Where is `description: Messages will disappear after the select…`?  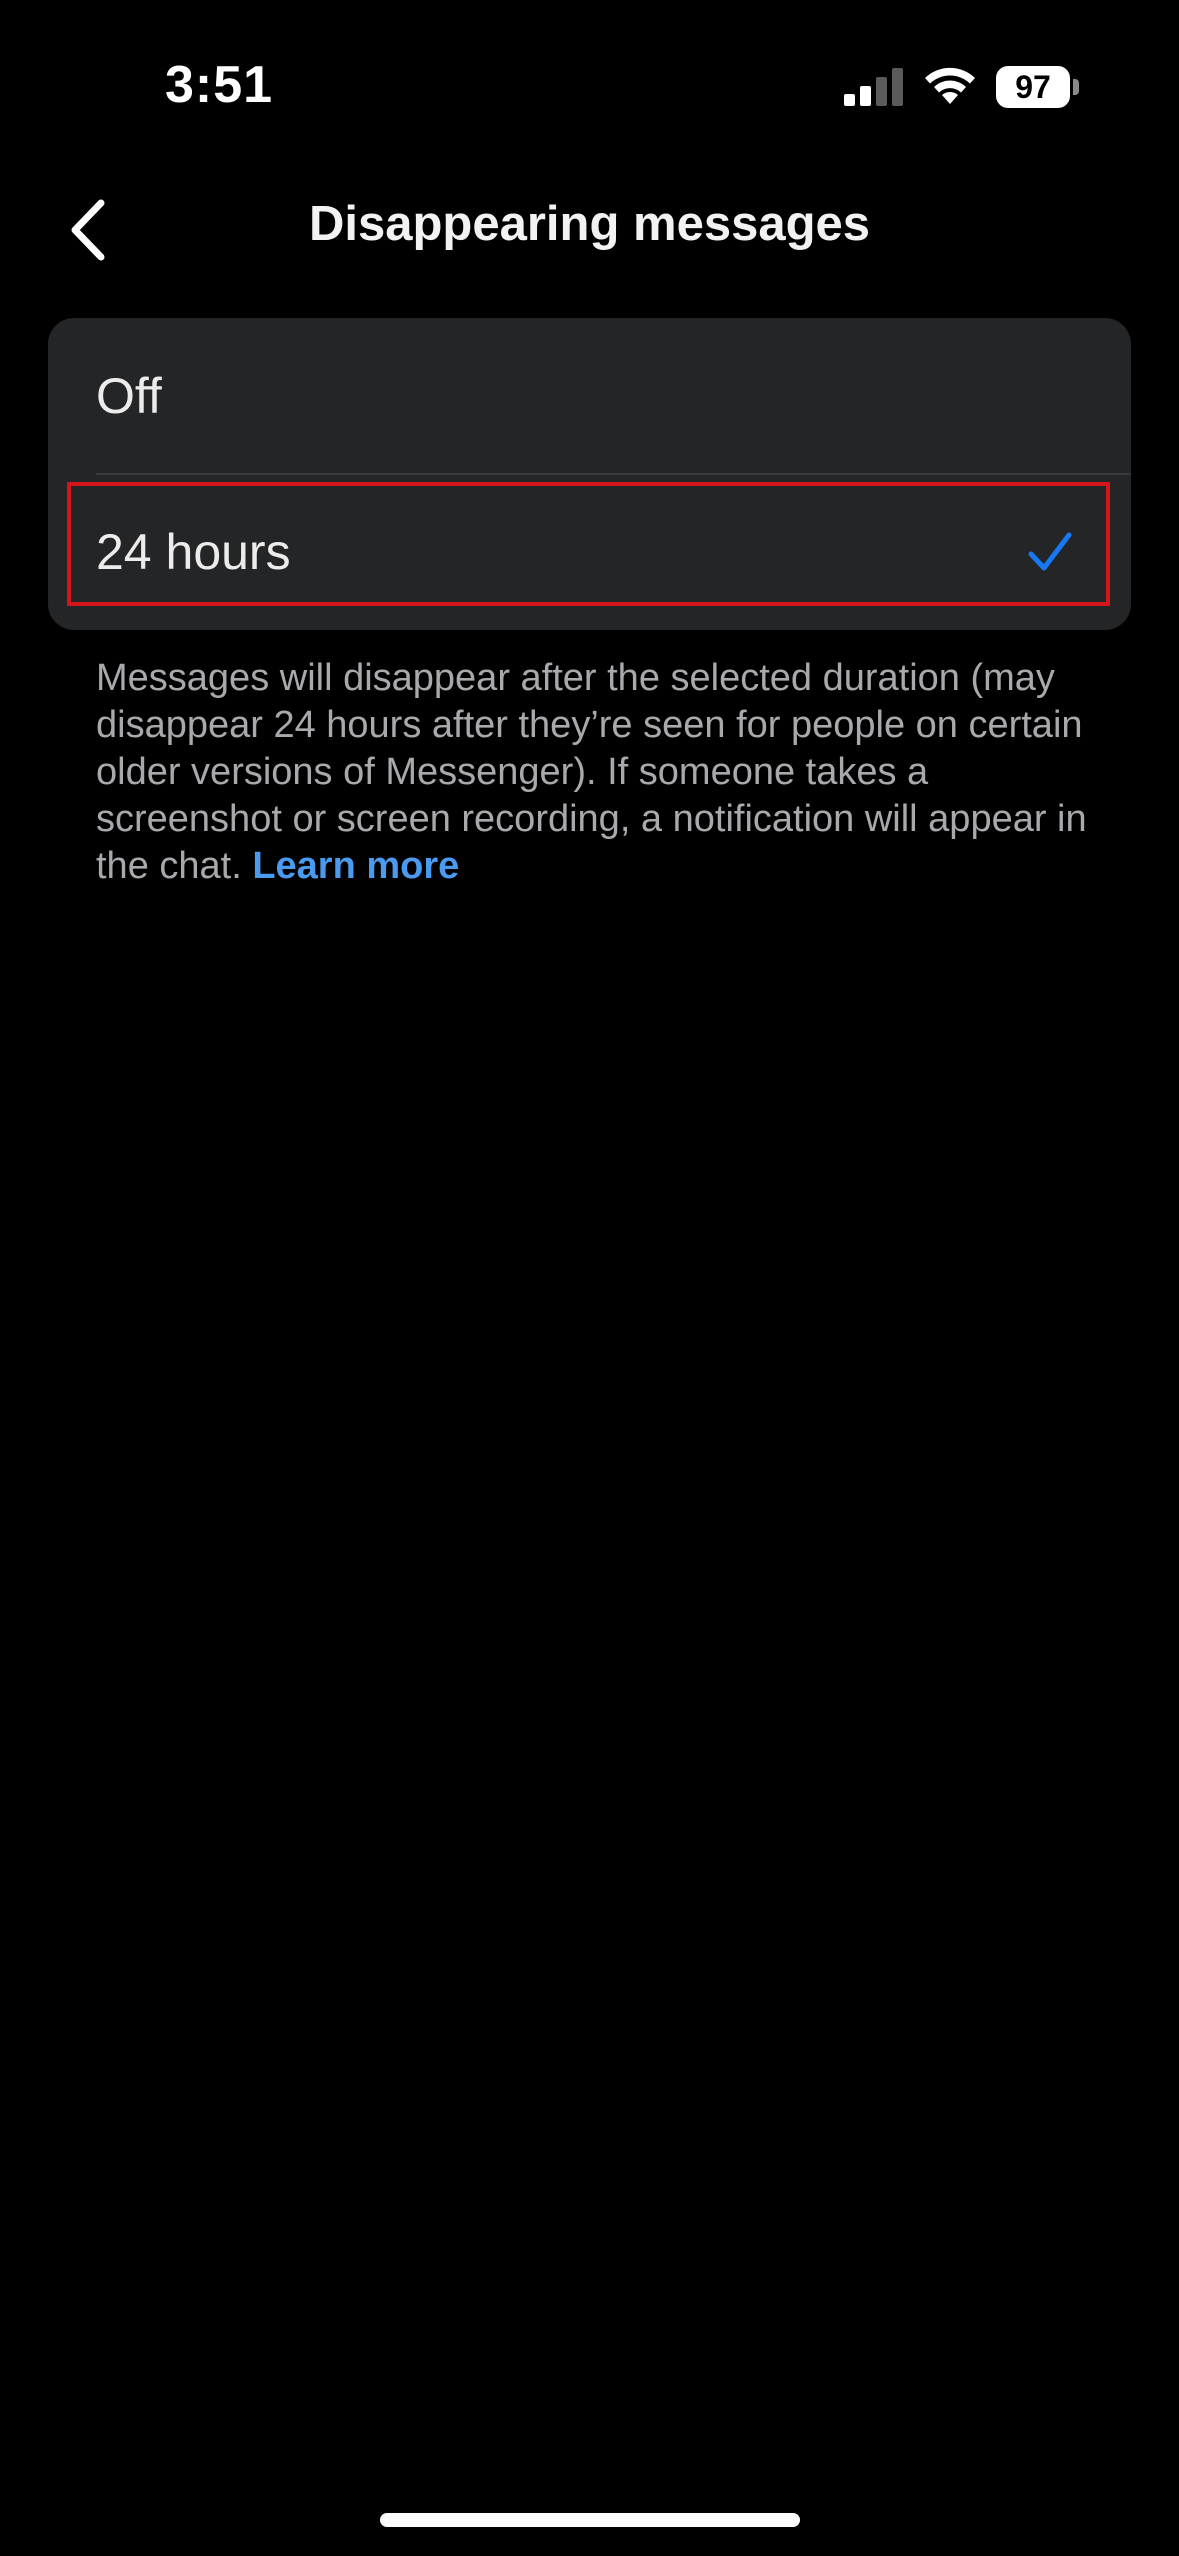
description: Messages will disappear after the select… is located at coordinates (596, 772).